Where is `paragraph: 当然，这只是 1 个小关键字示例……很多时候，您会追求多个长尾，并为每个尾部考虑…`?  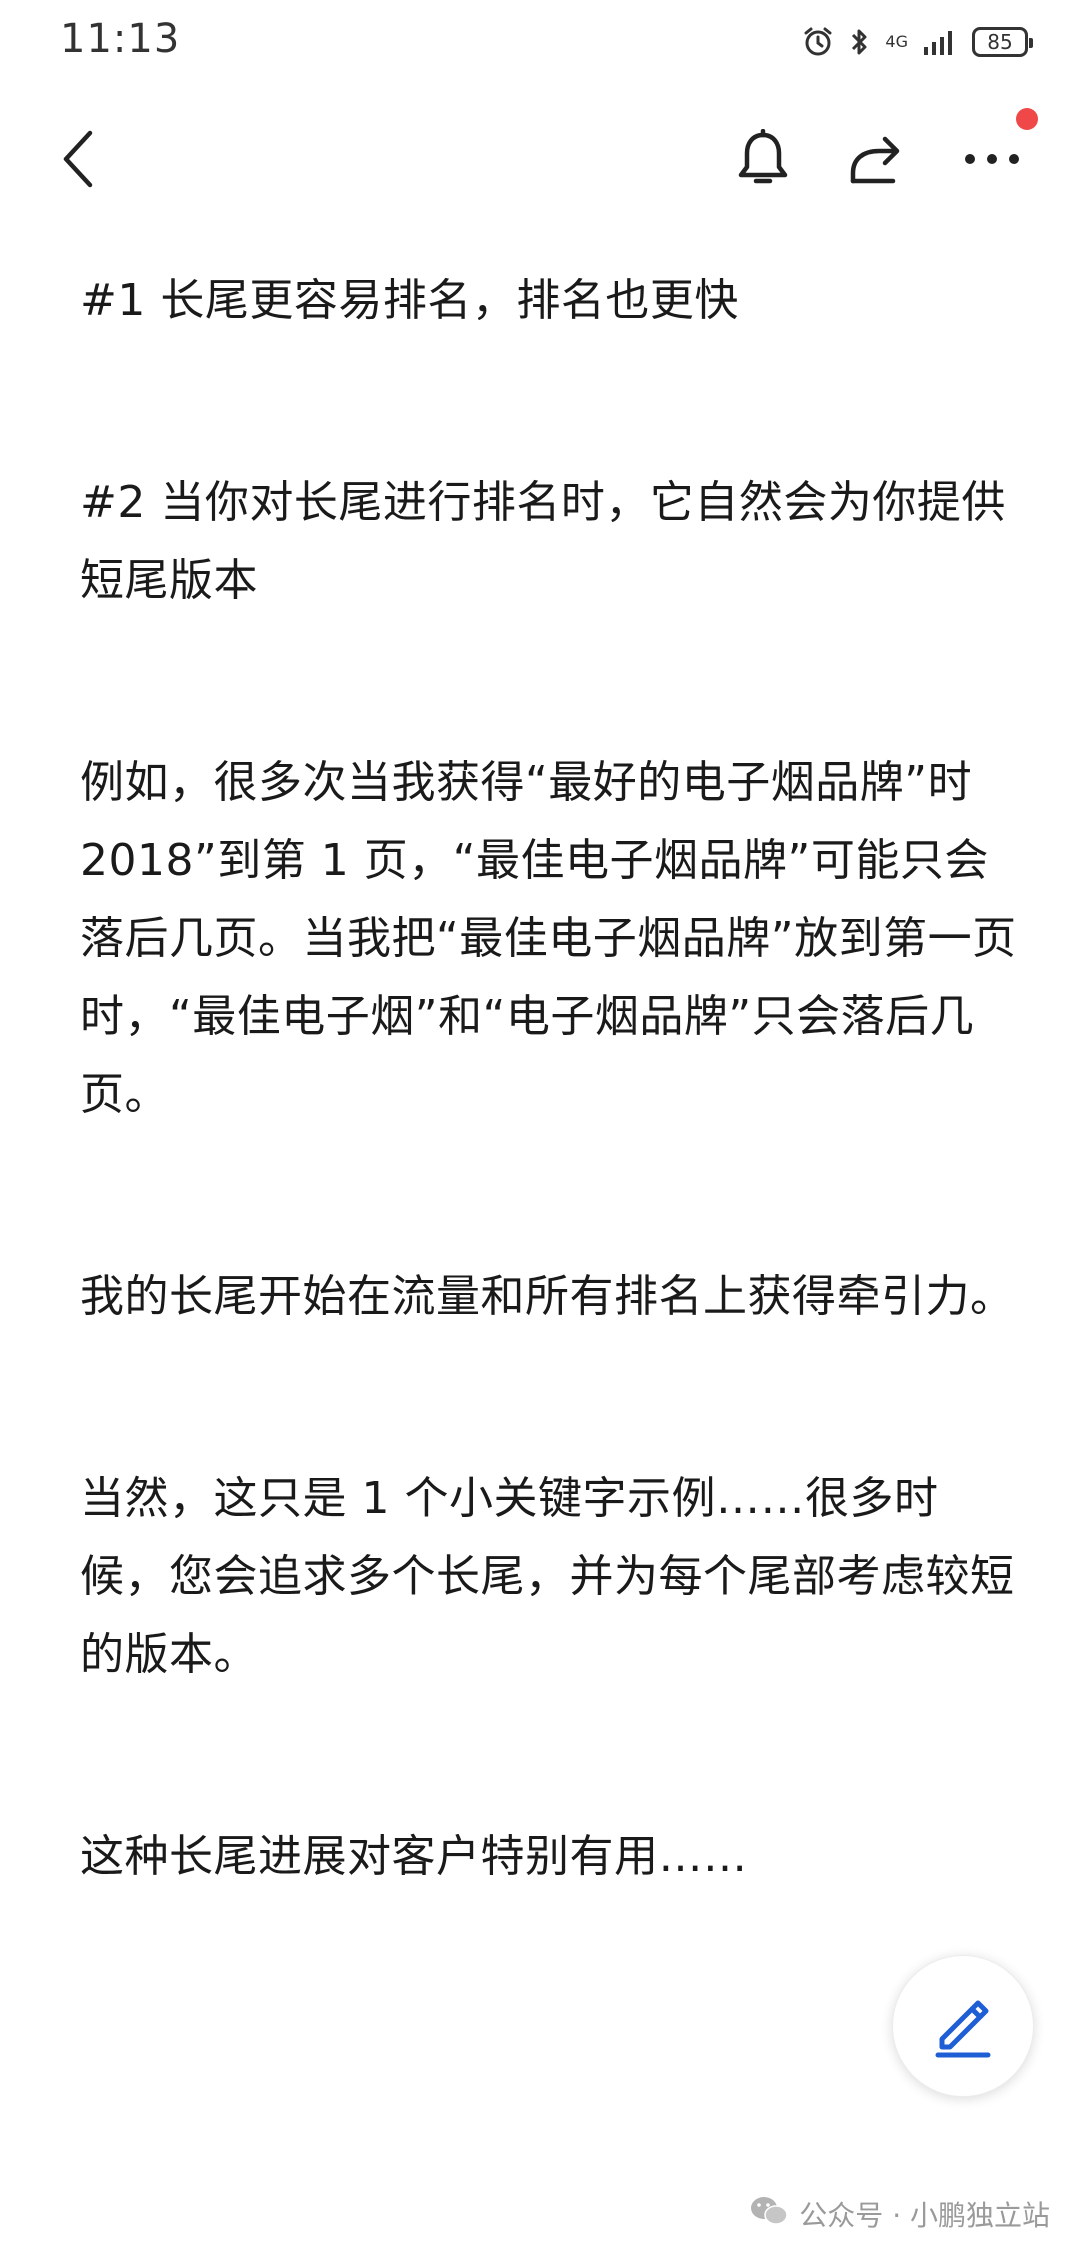
paragraph: 当然，这只是 1 个小关键字示例……很多时候，您会追求多个长尾，并为每个尾部考虑… is located at coordinates (547, 1576).